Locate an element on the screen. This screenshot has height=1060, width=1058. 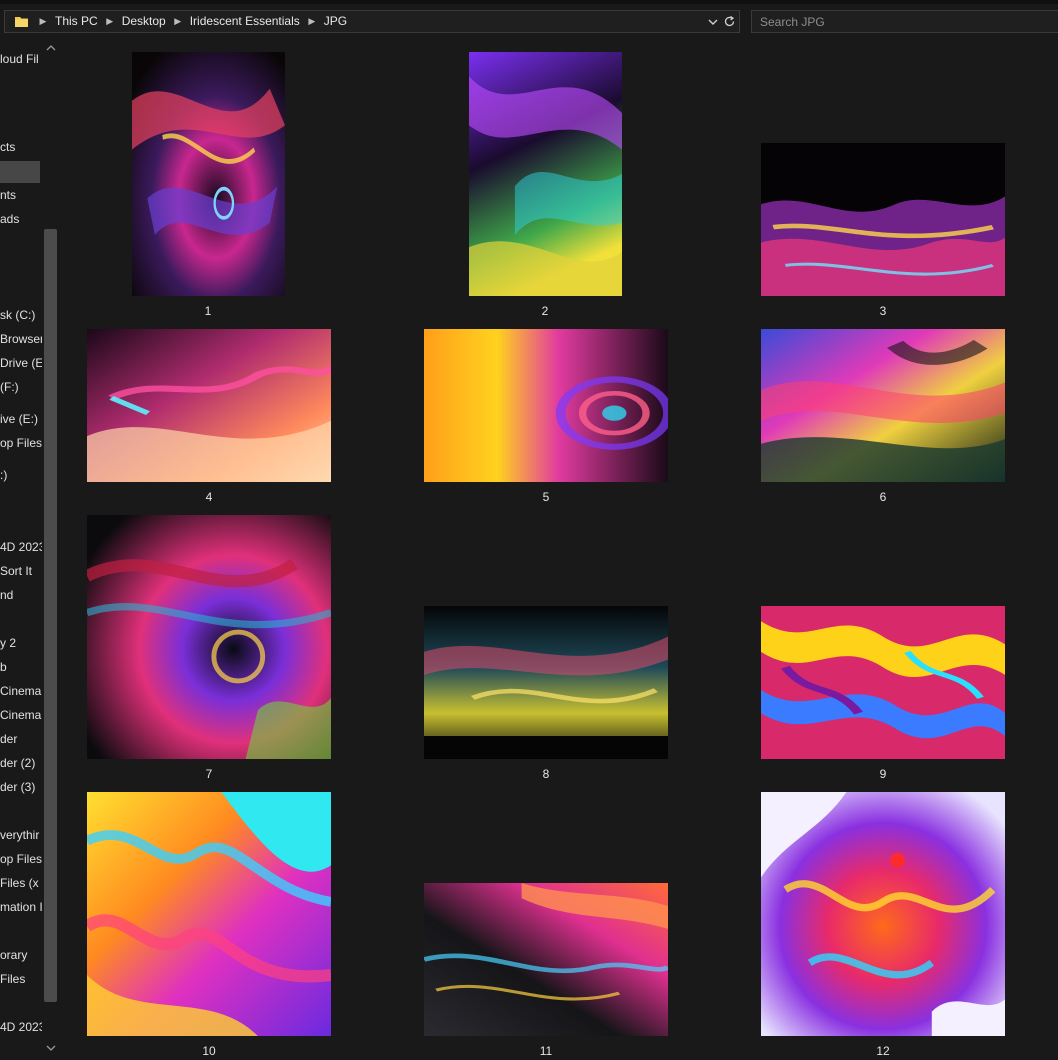
nav-item-downloads: ads is located at coordinates (9, 219).